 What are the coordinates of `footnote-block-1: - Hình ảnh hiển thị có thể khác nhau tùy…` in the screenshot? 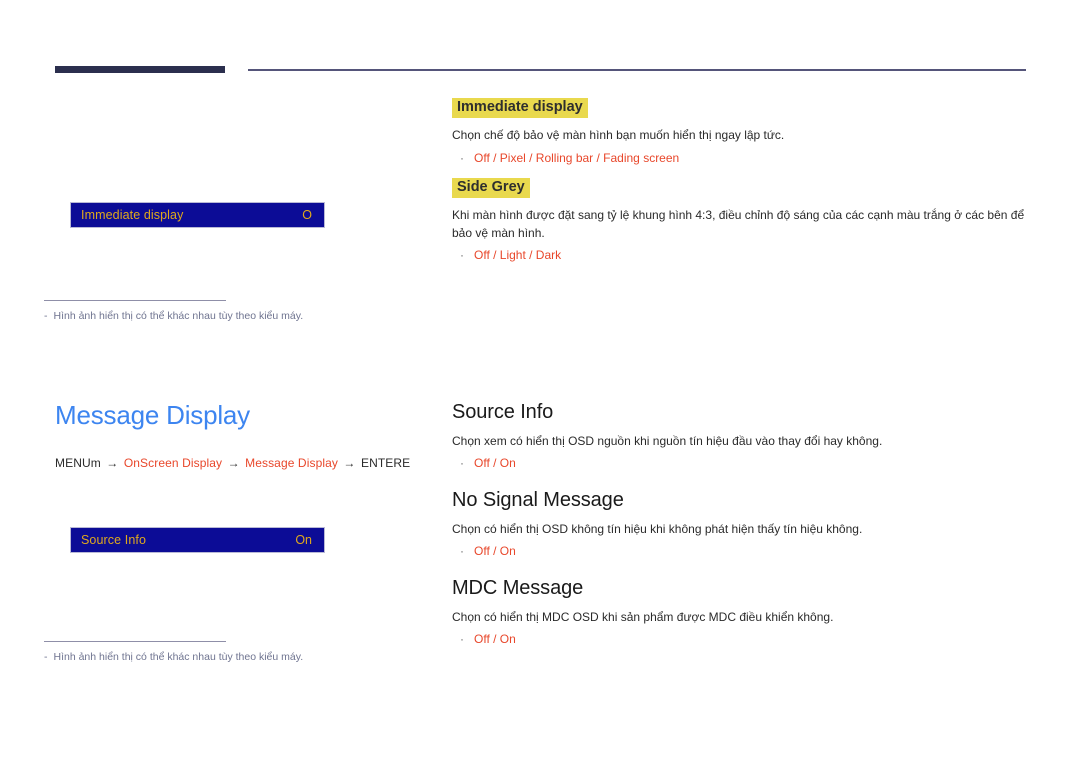 It's located at (209, 312).